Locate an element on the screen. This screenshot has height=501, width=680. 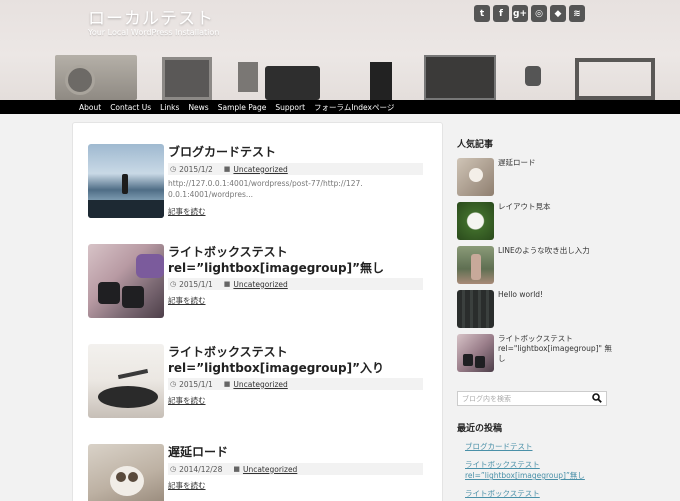
search-input: ブログ内を検索 is located at coordinates (486, 399).